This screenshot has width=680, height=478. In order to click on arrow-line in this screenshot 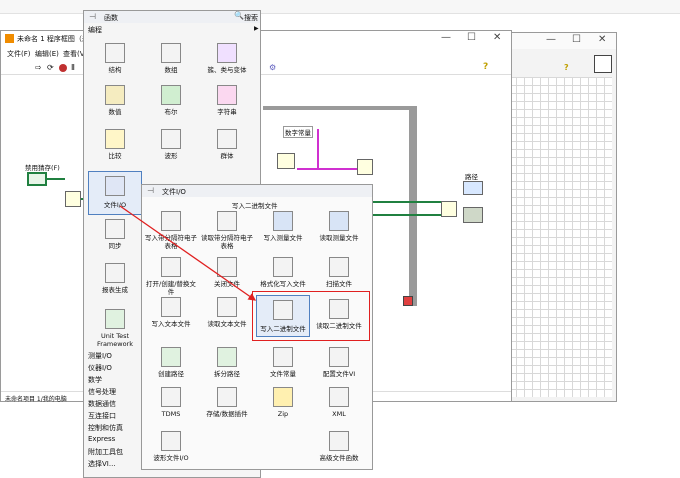, I will do `click(188, 253)`.